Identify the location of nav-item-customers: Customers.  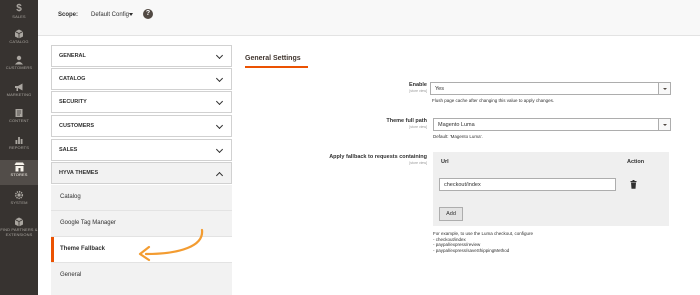
(19, 65).